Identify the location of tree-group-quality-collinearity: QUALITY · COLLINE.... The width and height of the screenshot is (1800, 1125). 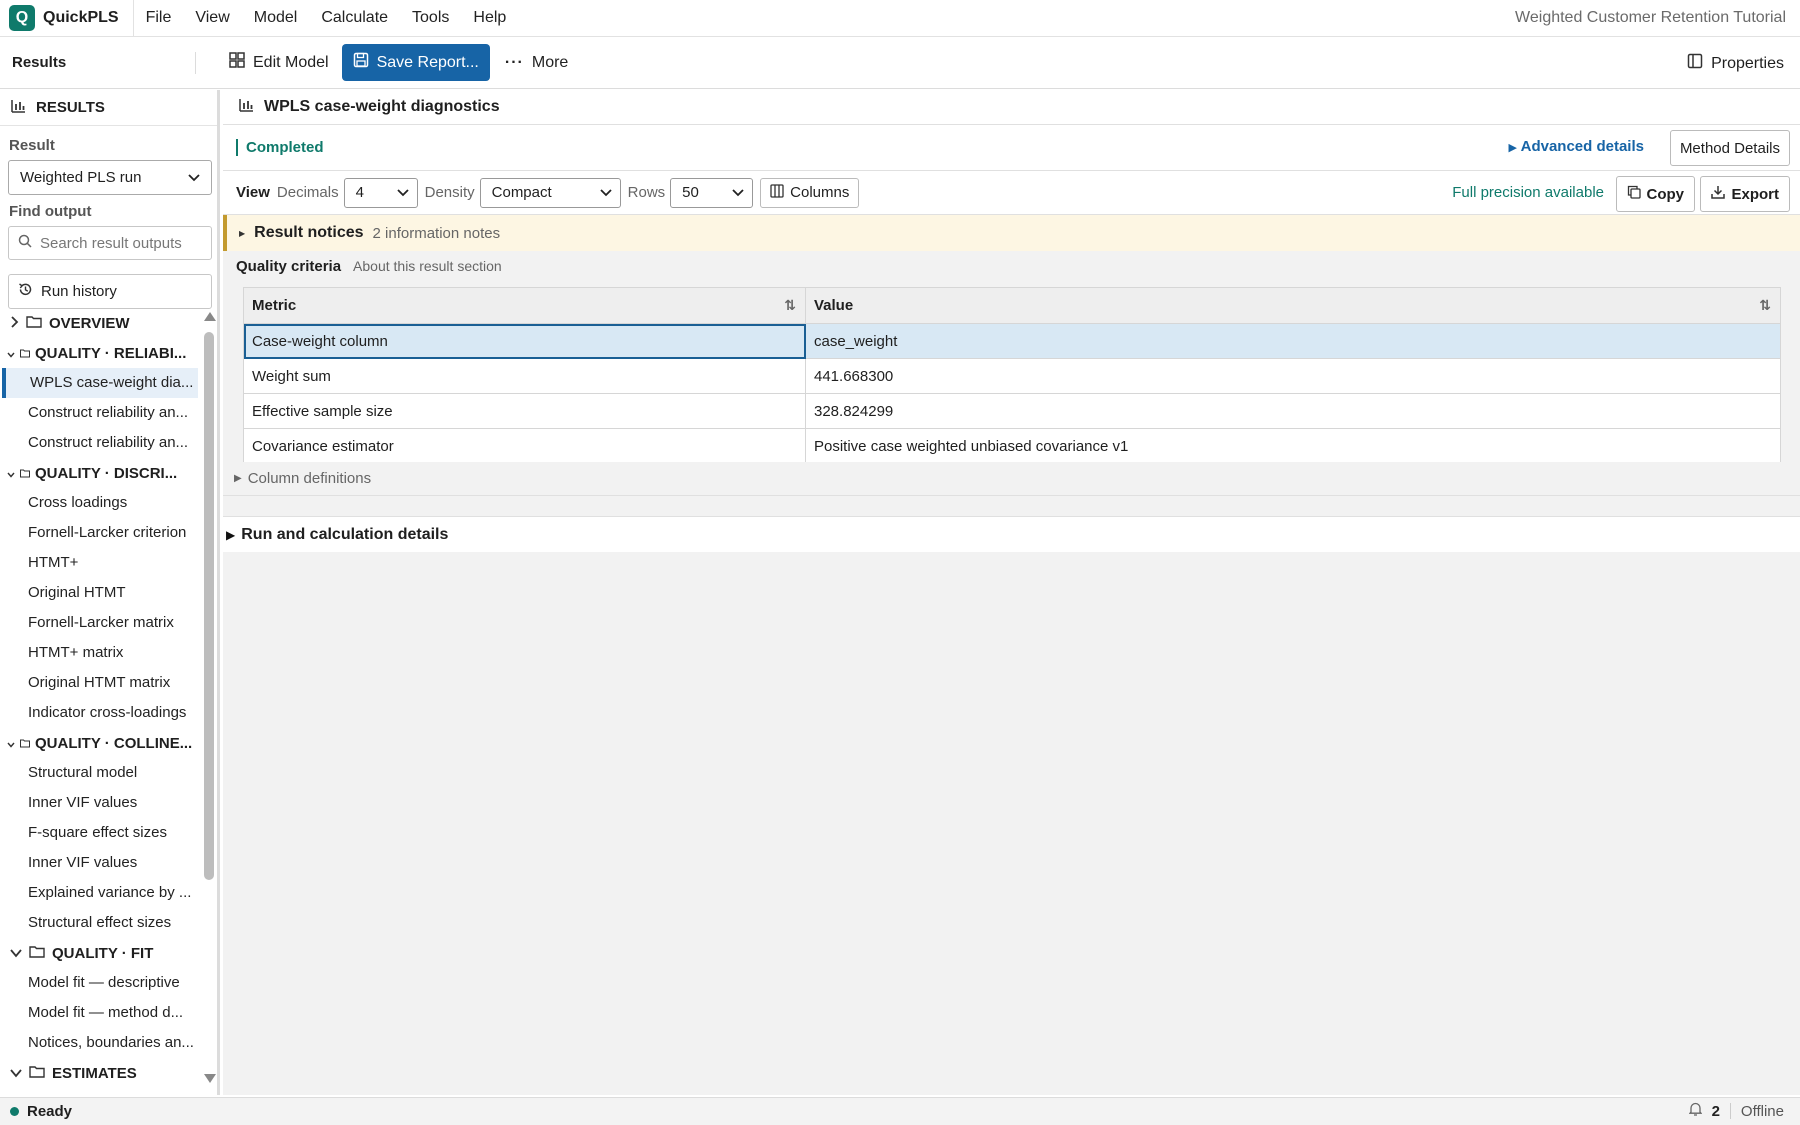
(100, 743).